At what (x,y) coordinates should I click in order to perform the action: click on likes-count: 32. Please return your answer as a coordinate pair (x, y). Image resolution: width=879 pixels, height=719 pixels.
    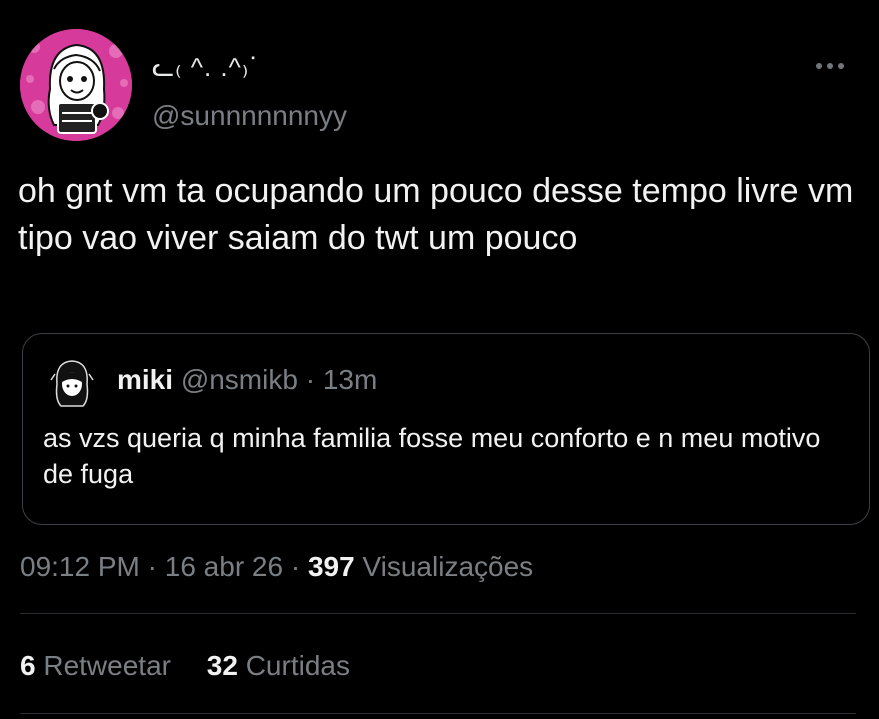
    Looking at the image, I should click on (222, 665).